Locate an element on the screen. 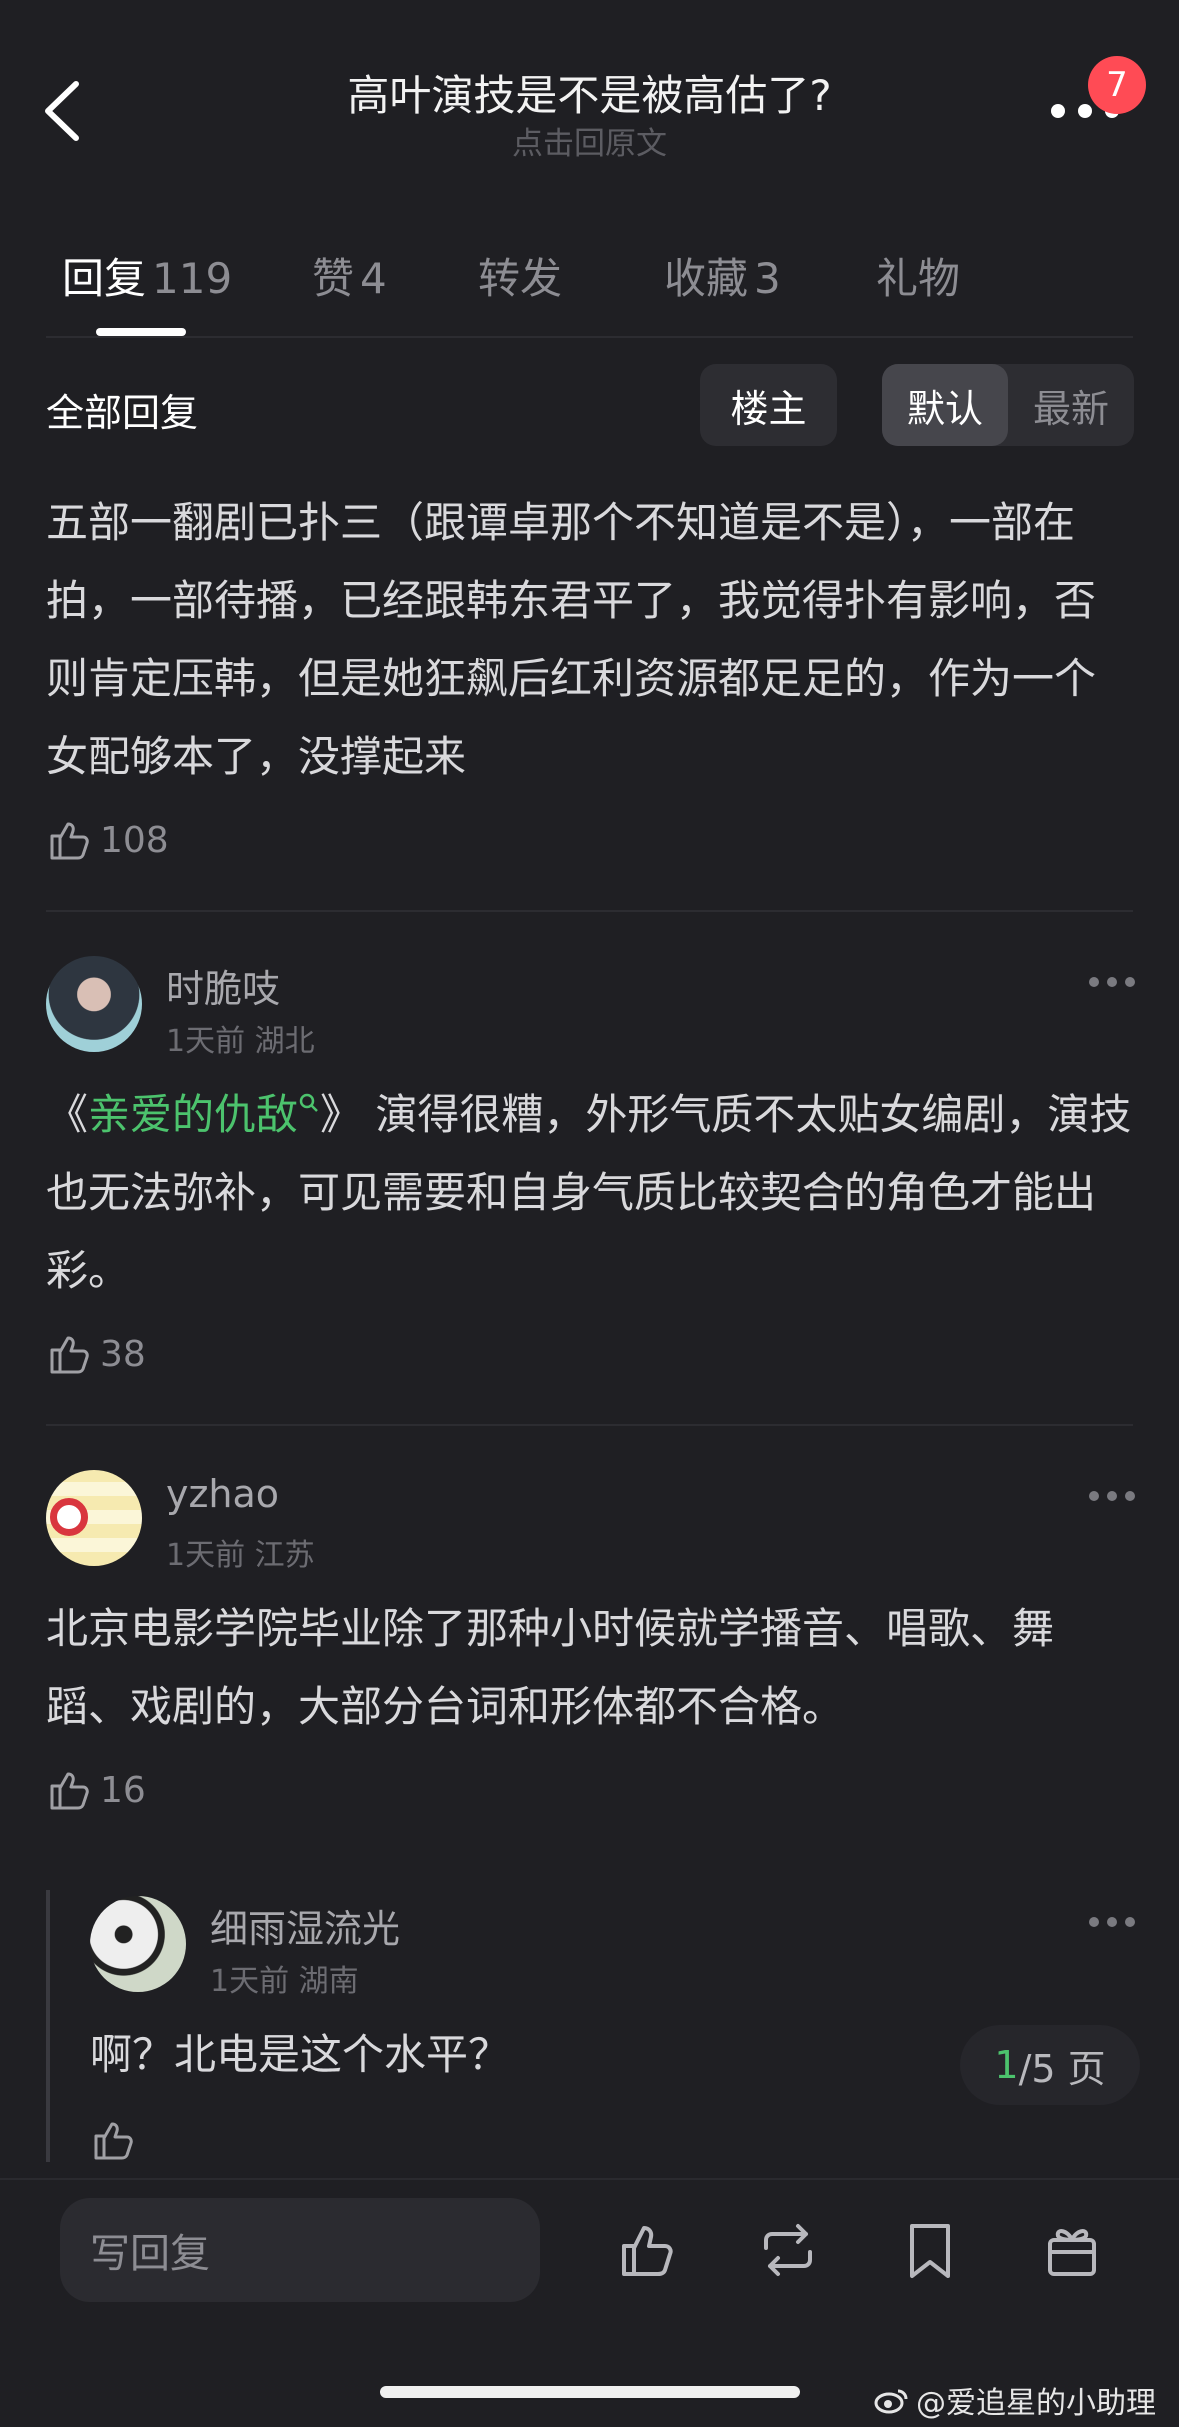  bookmark-button is located at coordinates (930, 2250).